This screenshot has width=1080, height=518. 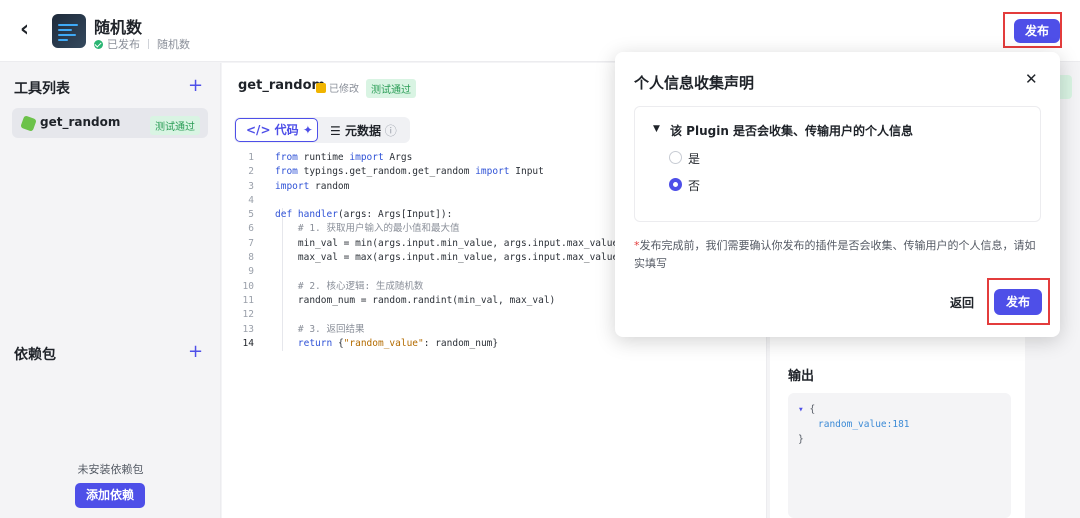 I want to click on publish-button-top: 发布, so click(x=1037, y=31).